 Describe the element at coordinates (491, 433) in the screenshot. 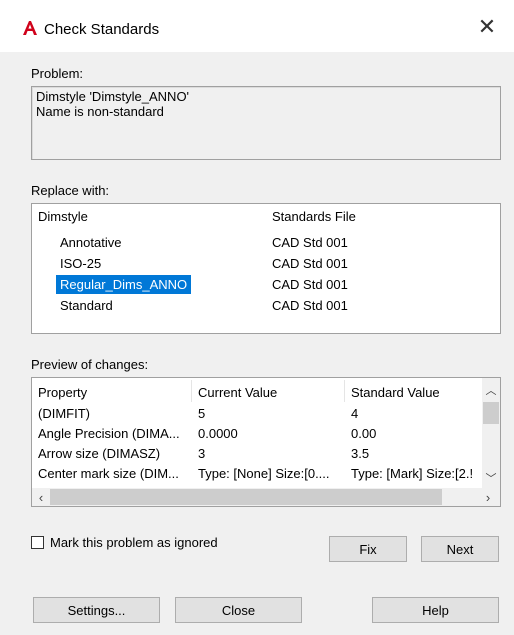

I see `vertical-scrollbar: ︿ ﹀` at that location.